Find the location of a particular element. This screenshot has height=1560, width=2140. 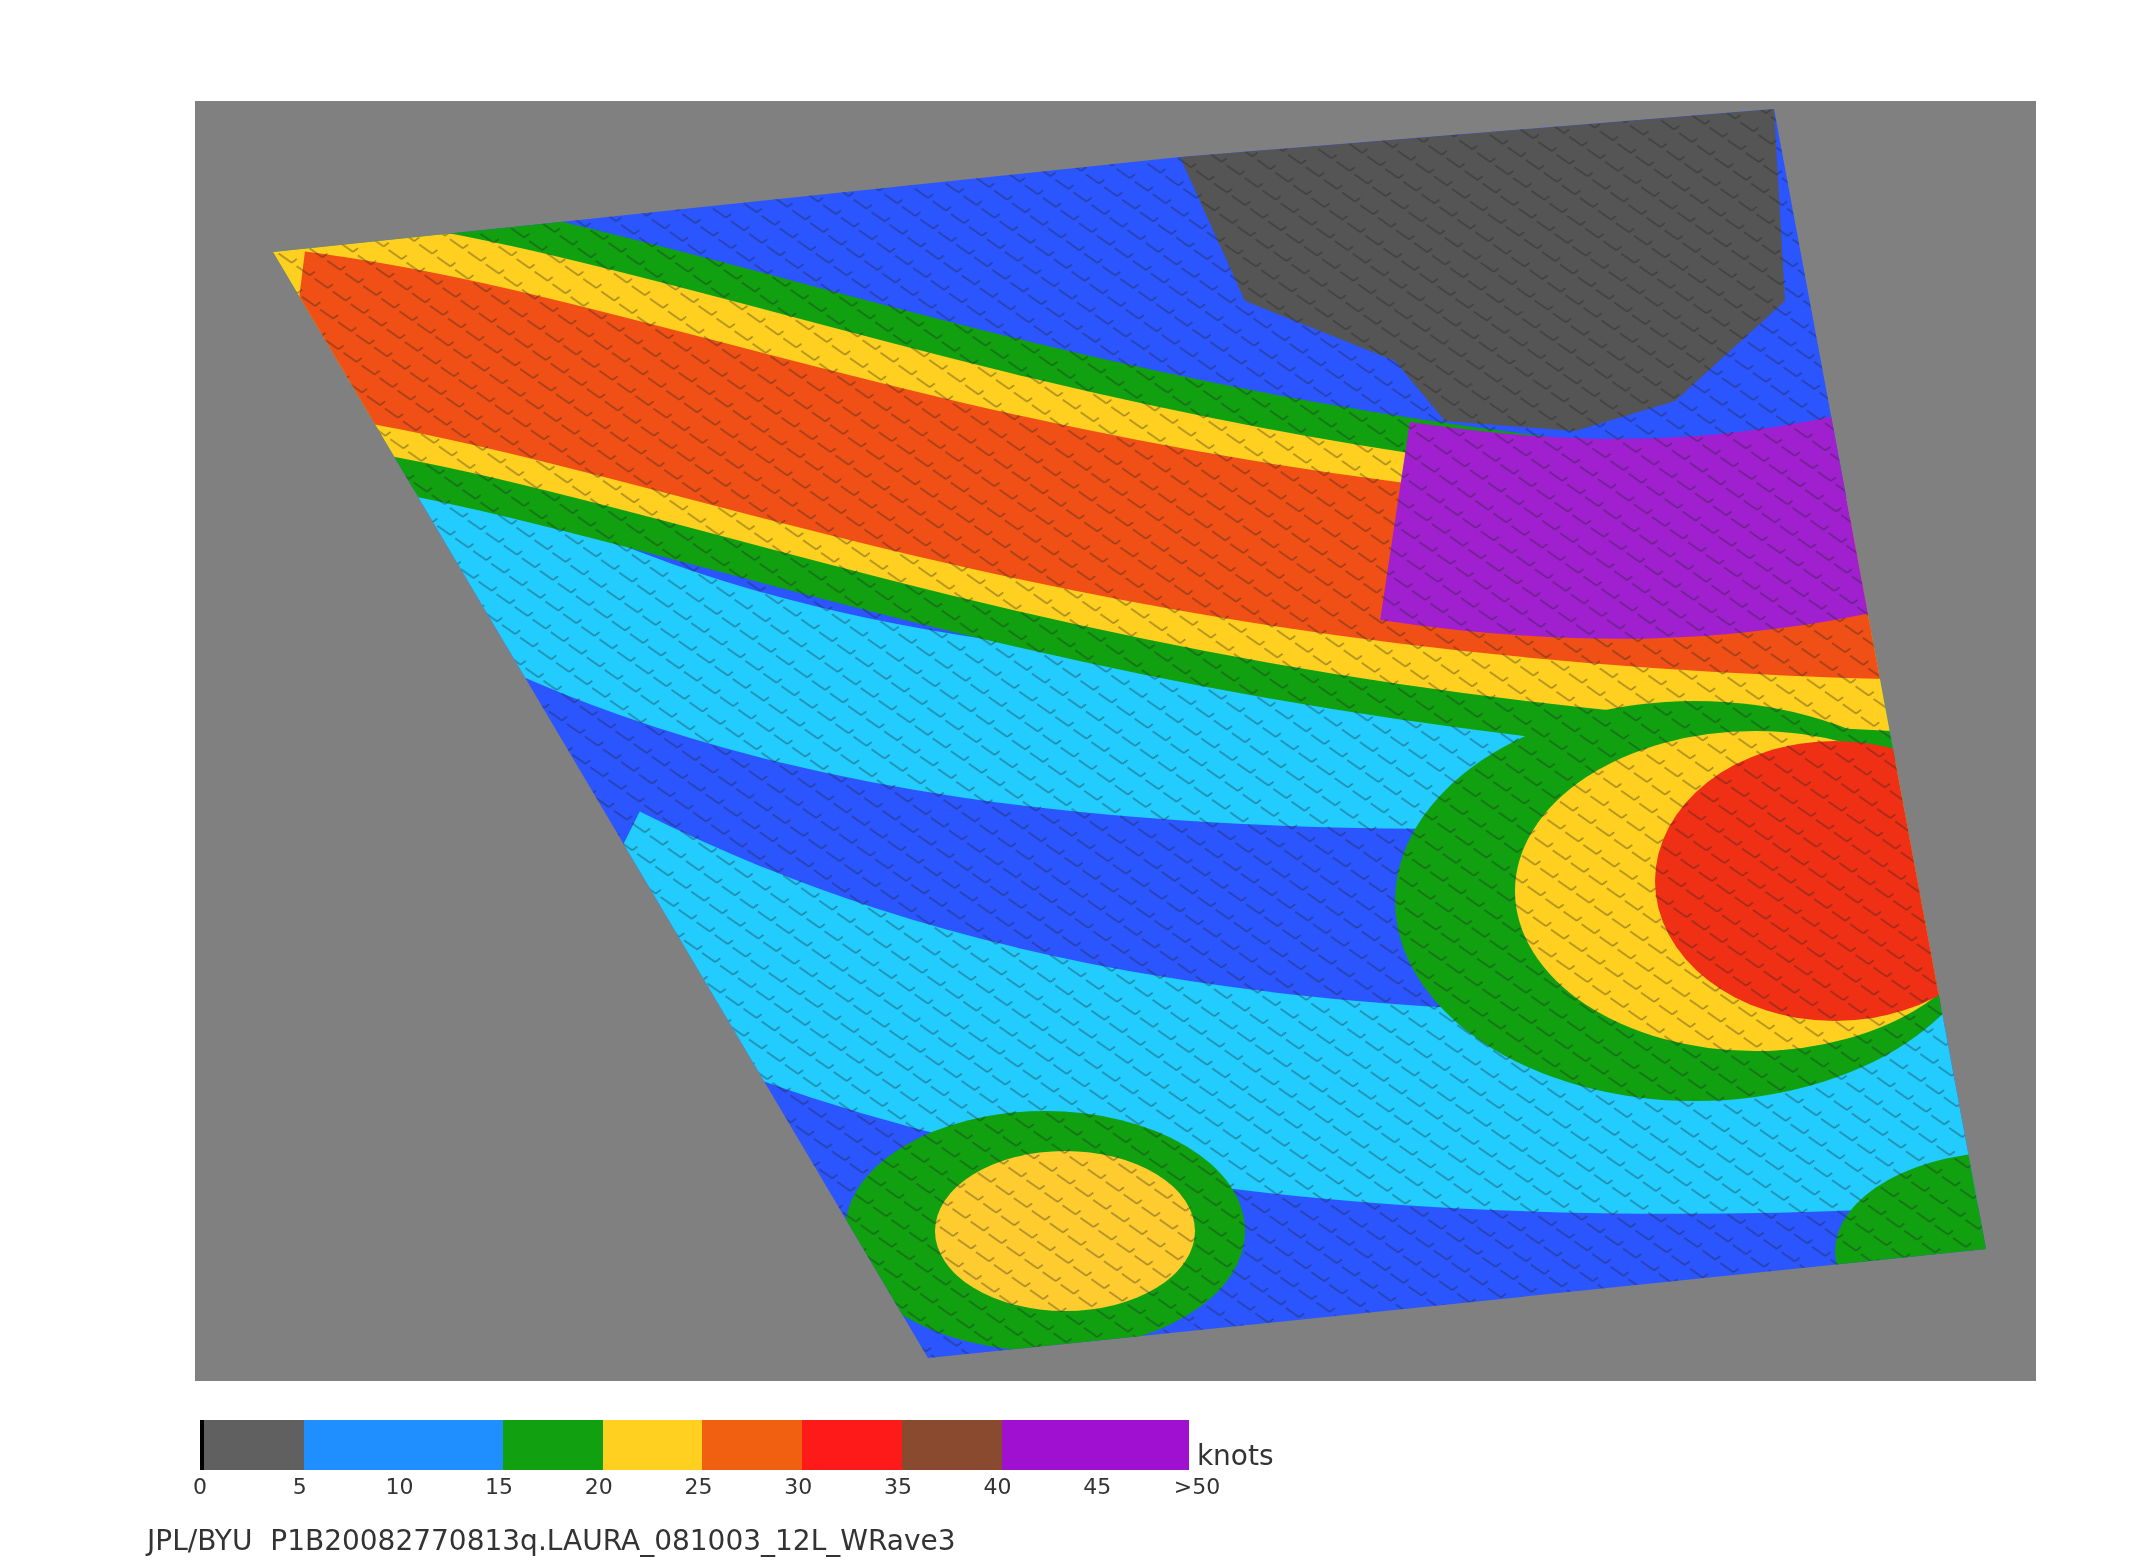

scale-tick-label: 10 is located at coordinates (399, 1486).